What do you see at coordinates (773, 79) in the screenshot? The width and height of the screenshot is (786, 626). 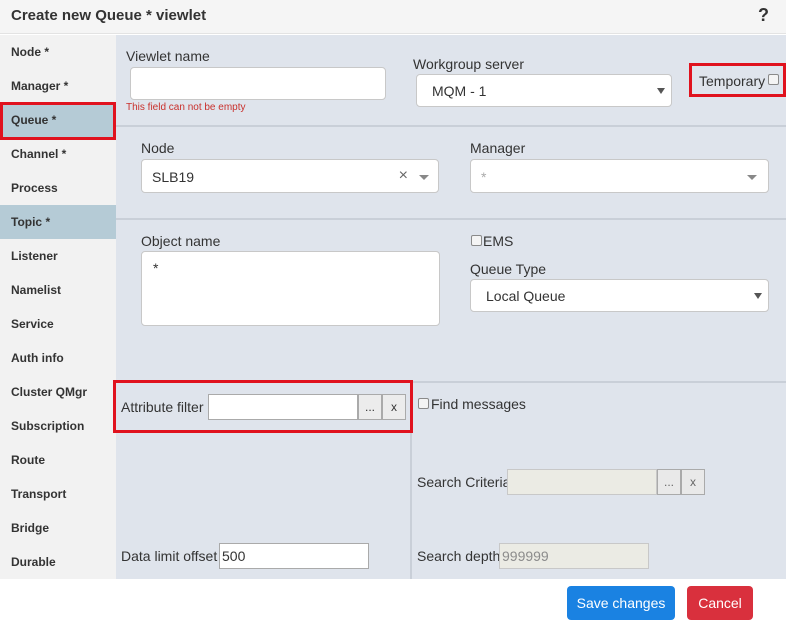 I see `temporary-checkbox` at bounding box center [773, 79].